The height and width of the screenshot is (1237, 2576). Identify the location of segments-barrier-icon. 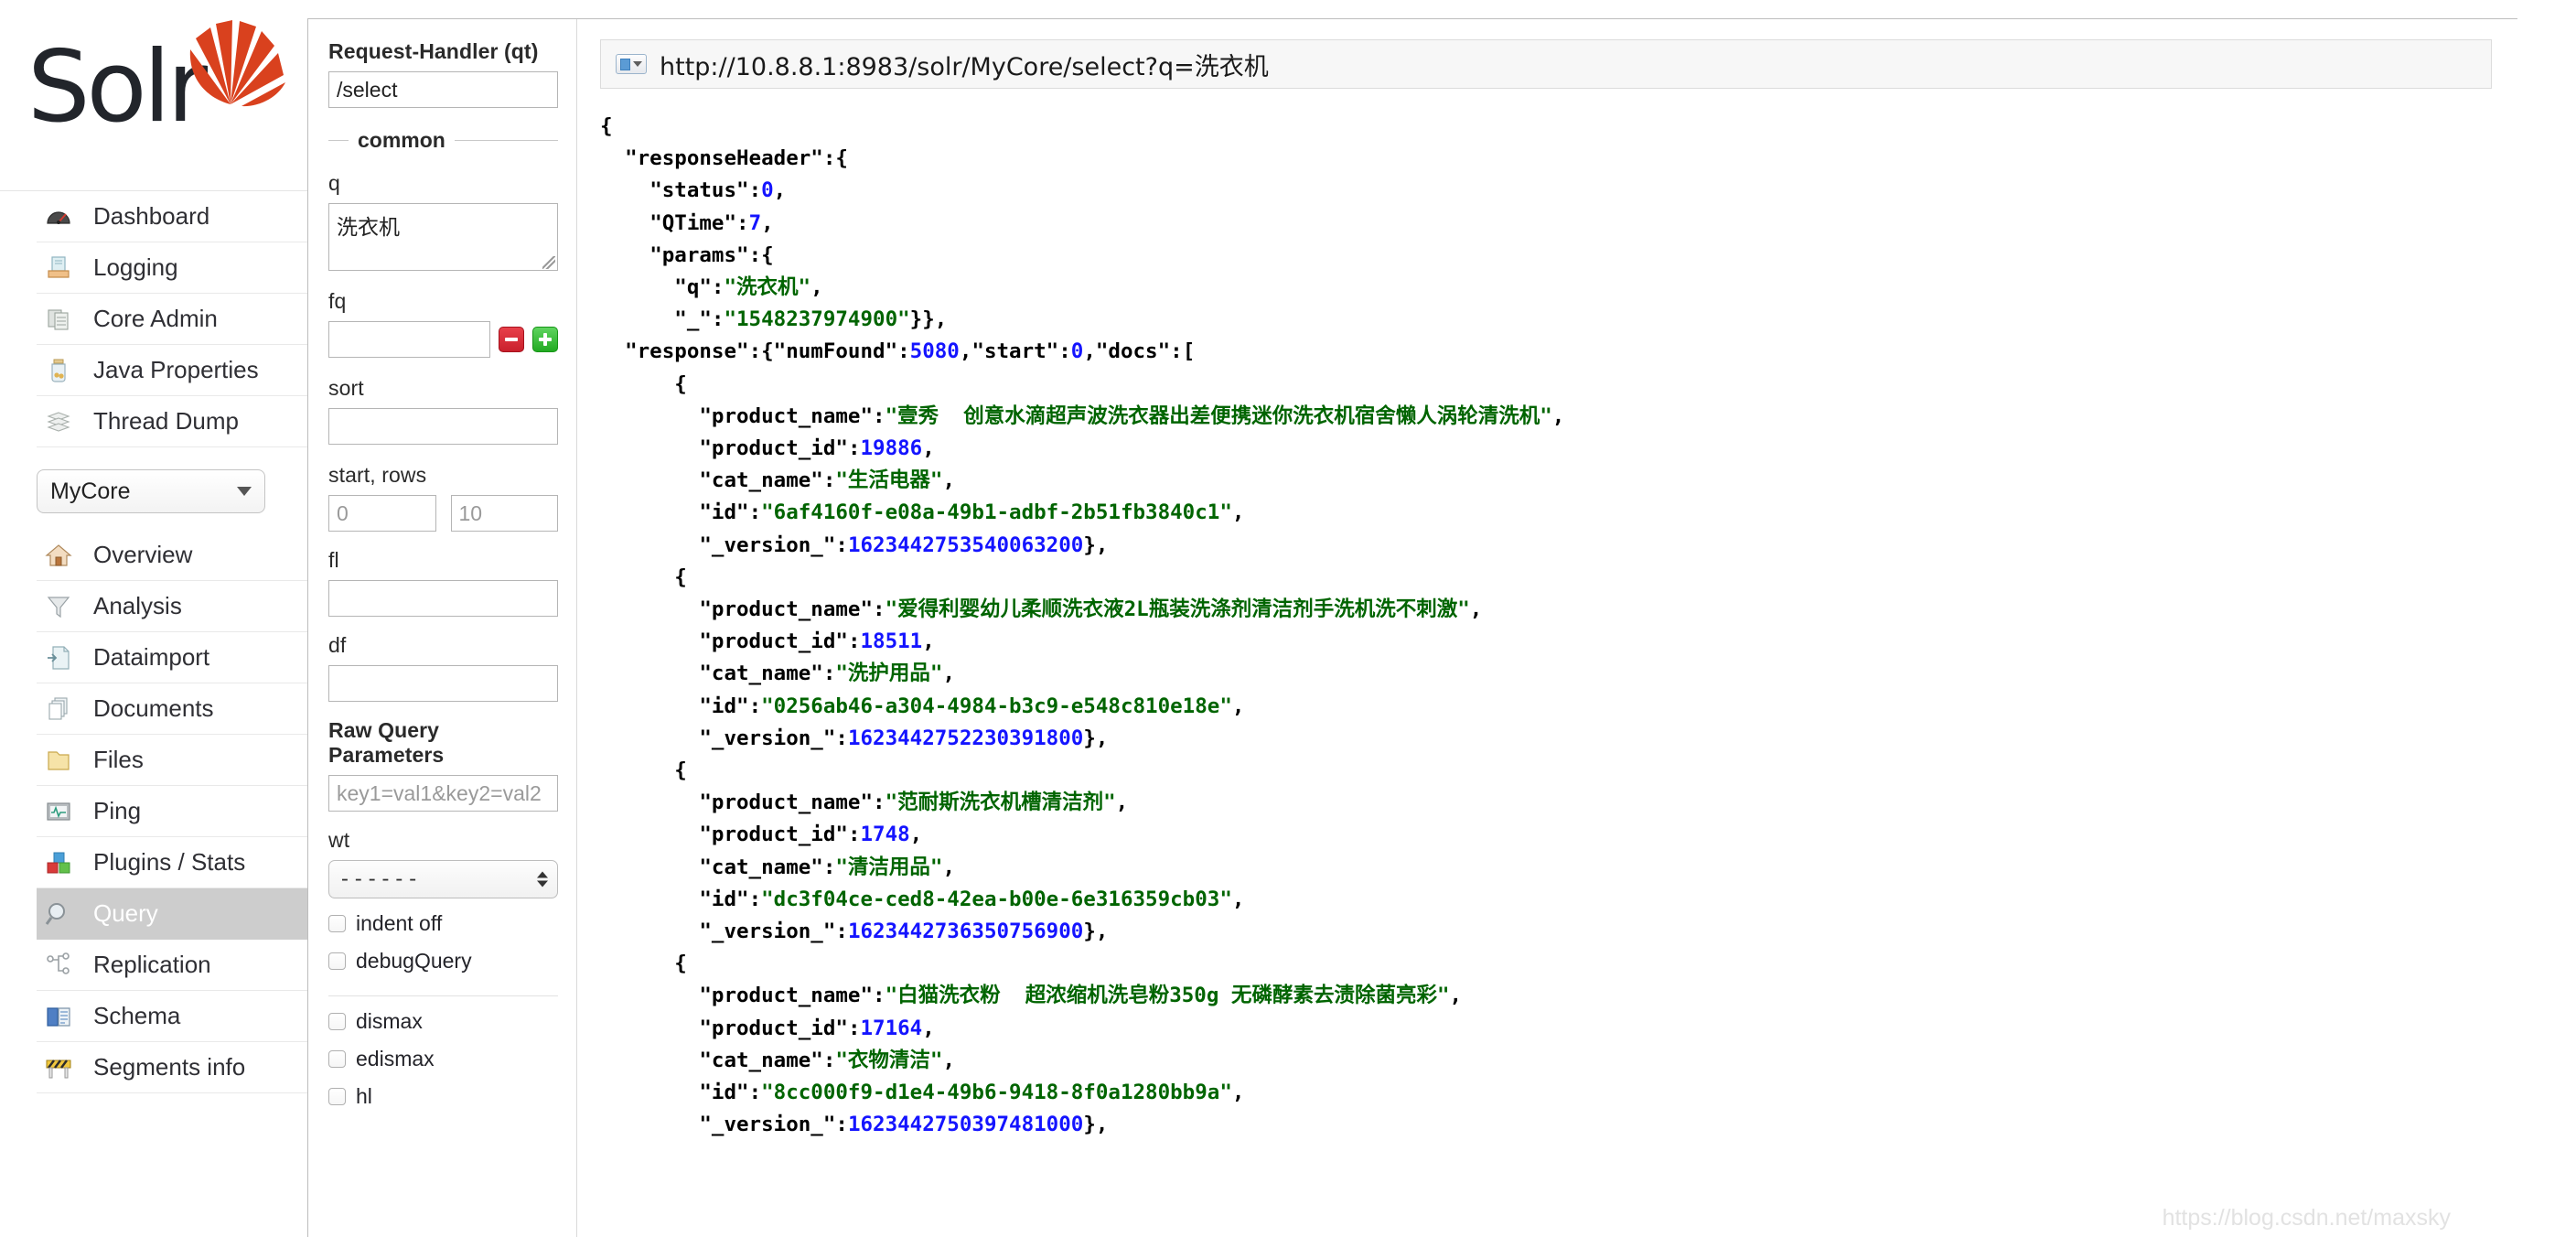
(58, 1067).